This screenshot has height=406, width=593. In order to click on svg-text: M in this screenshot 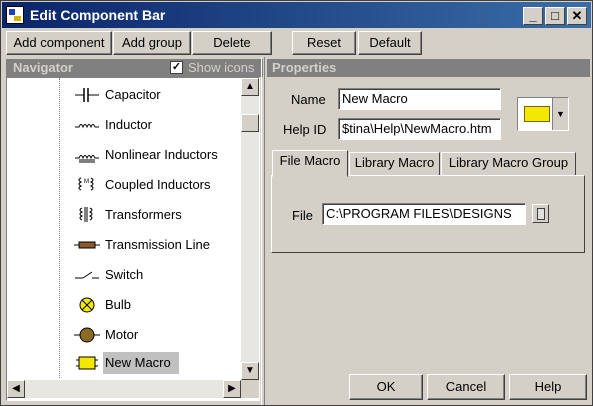, I will do `click(86, 182)`.